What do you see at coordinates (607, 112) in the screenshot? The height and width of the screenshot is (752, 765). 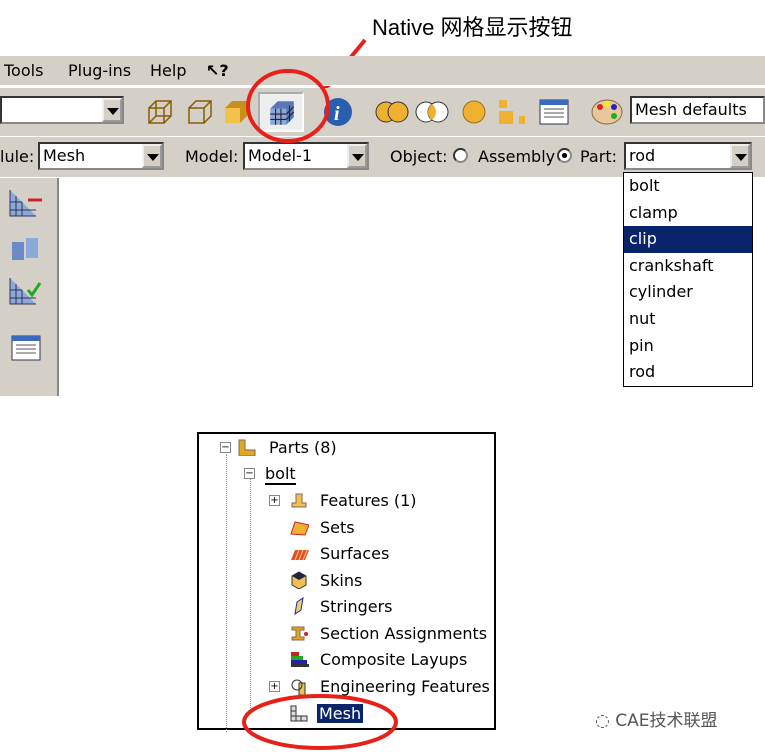 I see `color-palette-icon` at bounding box center [607, 112].